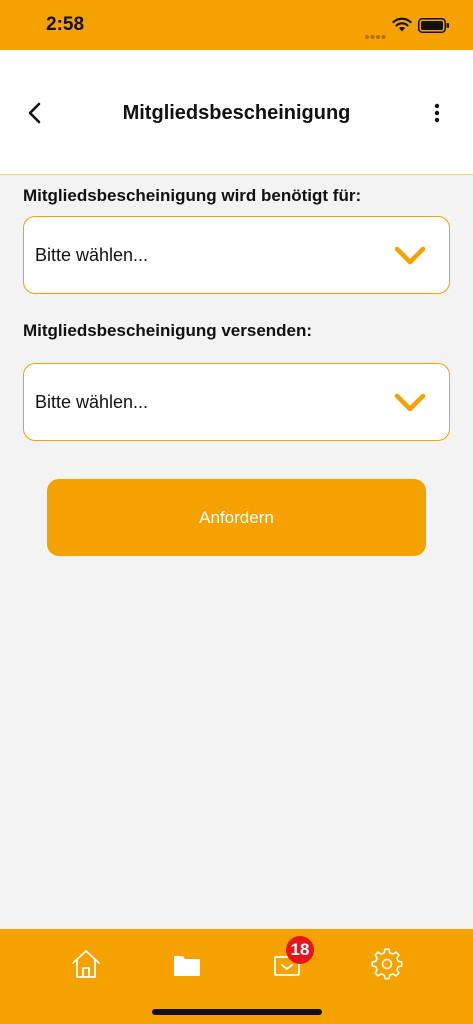 The width and height of the screenshot is (473, 1024). I want to click on gear-icon, so click(387, 964).